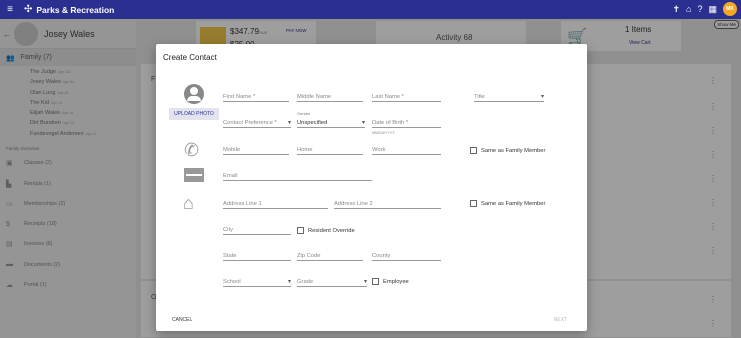 The image size is (741, 338). I want to click on date-of-birth-field: Date of Birth *, so click(406, 123).